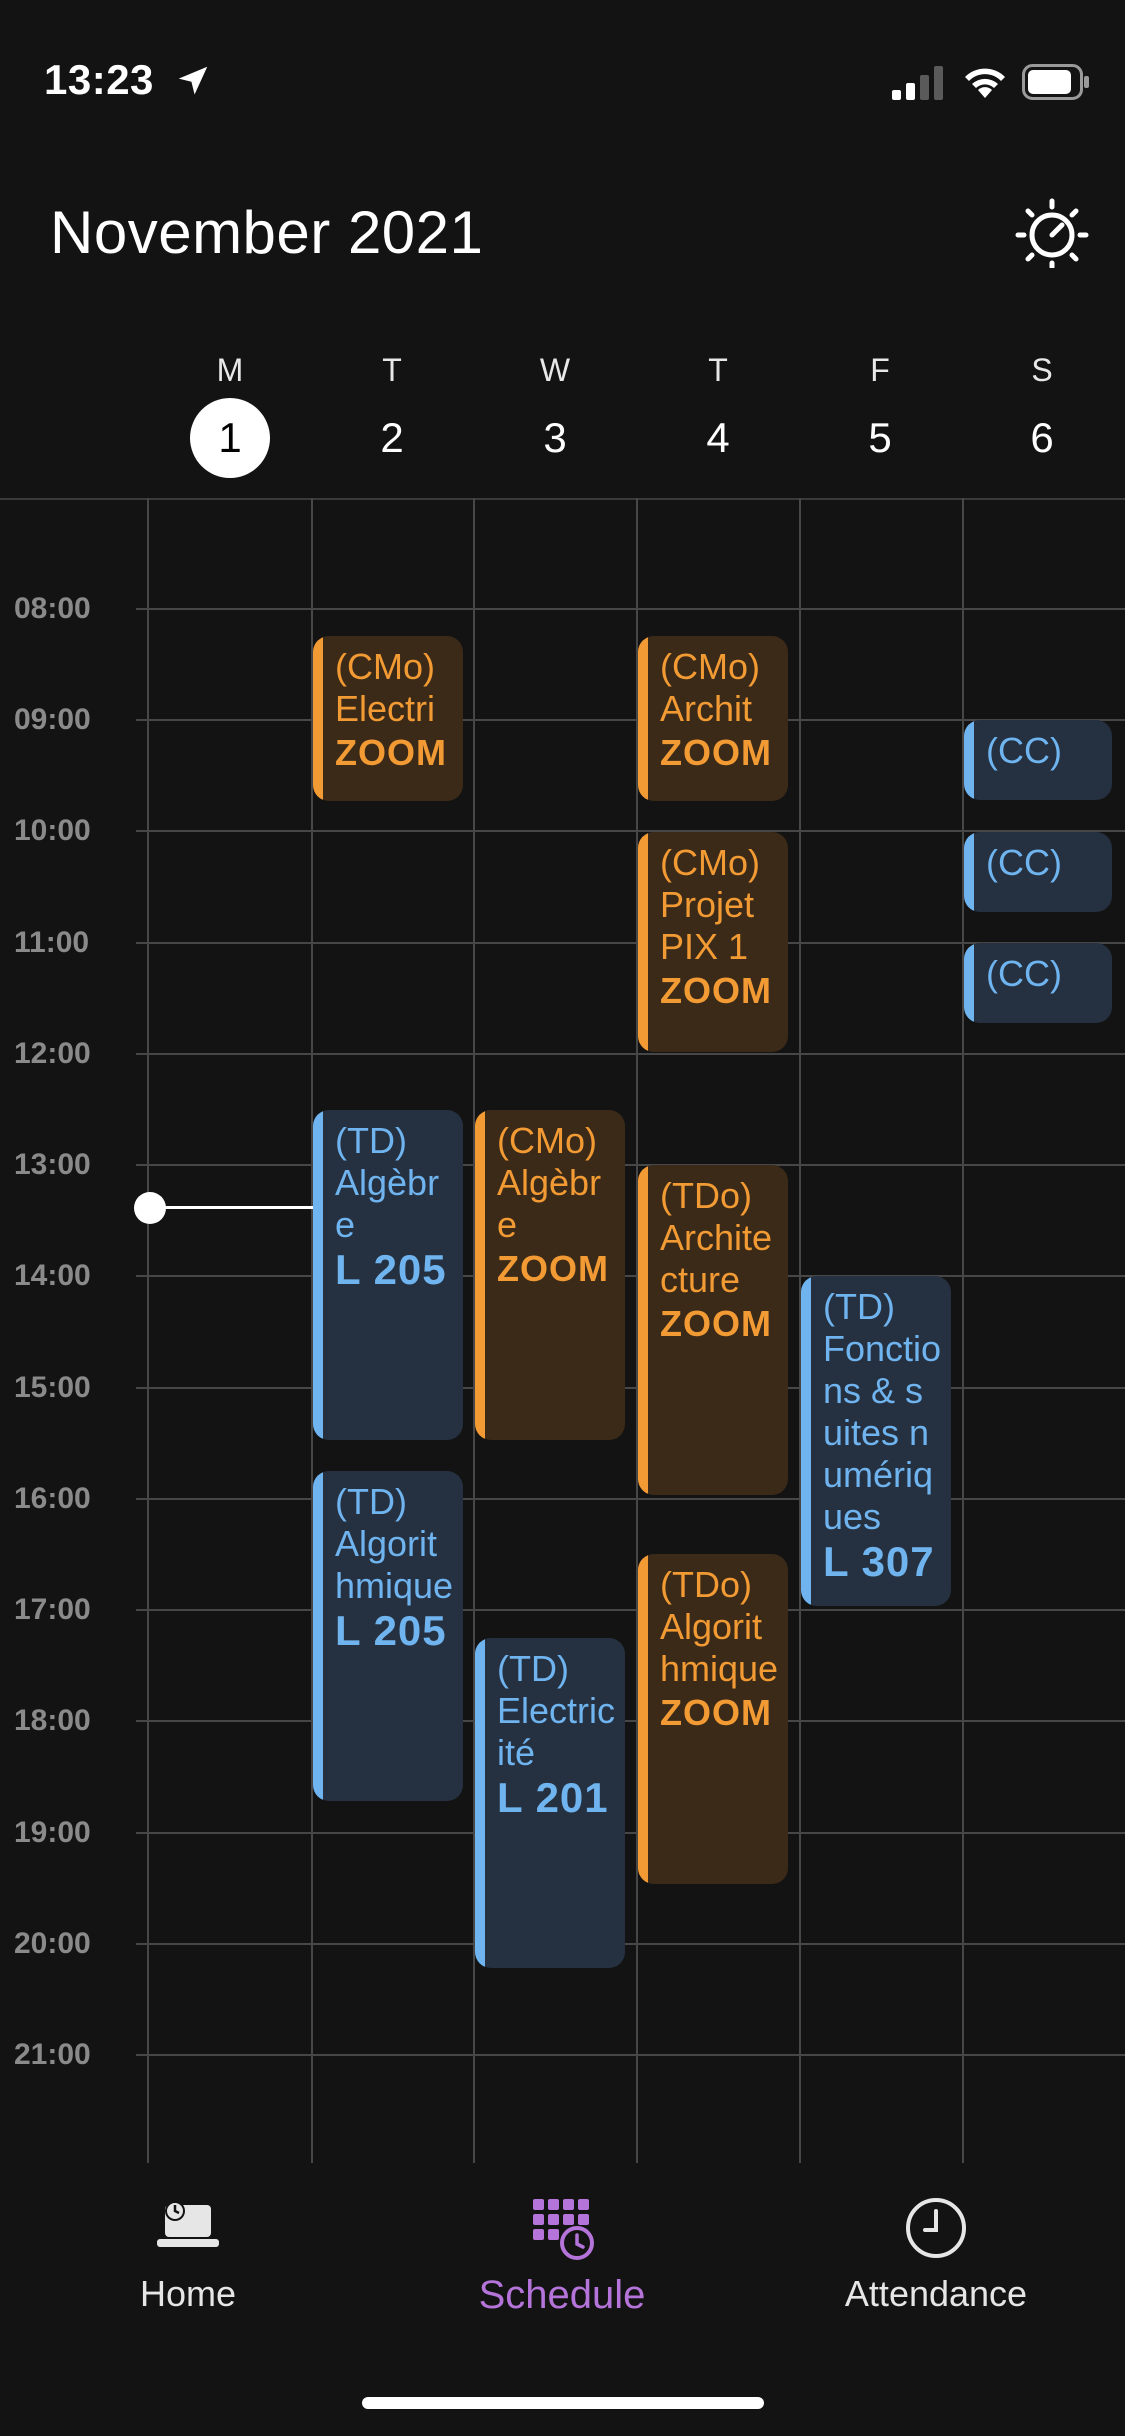 Image resolution: width=1125 pixels, height=2436 pixels. I want to click on nav-attendance: Attendance, so click(936, 2254).